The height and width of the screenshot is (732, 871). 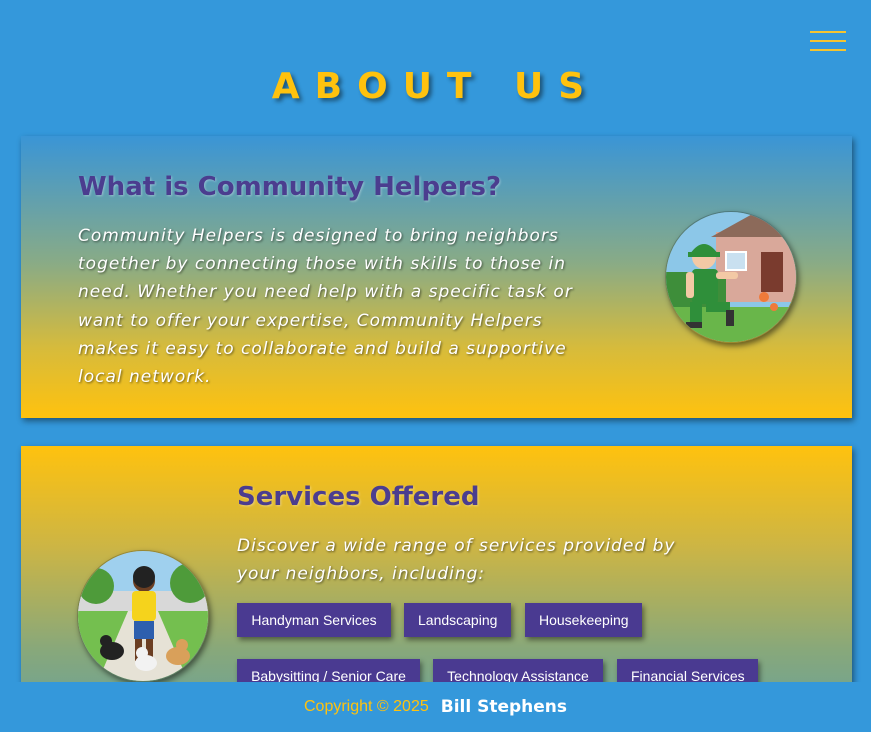 I want to click on services-heading: Services Offered, so click(x=358, y=497).